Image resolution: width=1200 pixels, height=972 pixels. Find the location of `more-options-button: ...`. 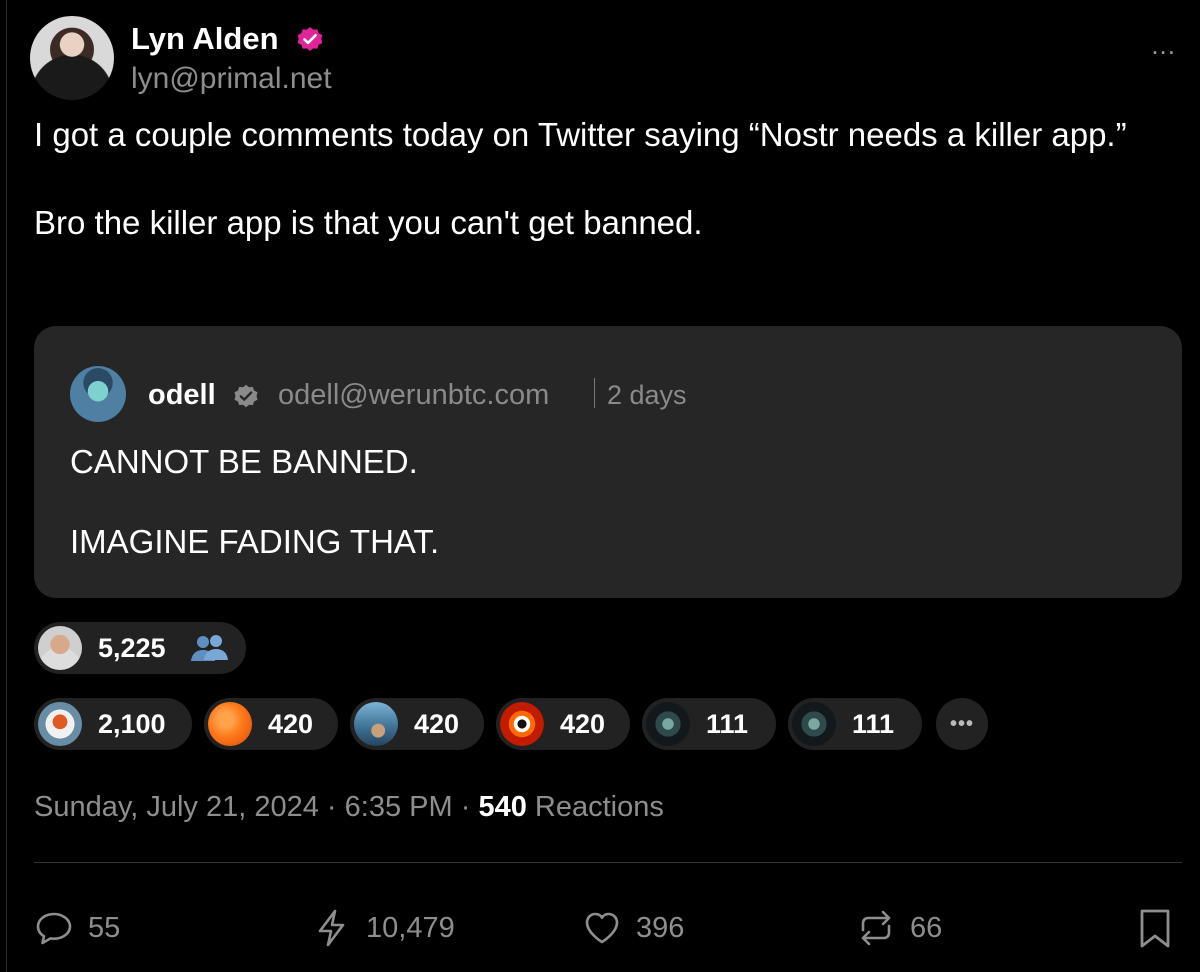

more-options-button: ... is located at coordinates (1163, 45).